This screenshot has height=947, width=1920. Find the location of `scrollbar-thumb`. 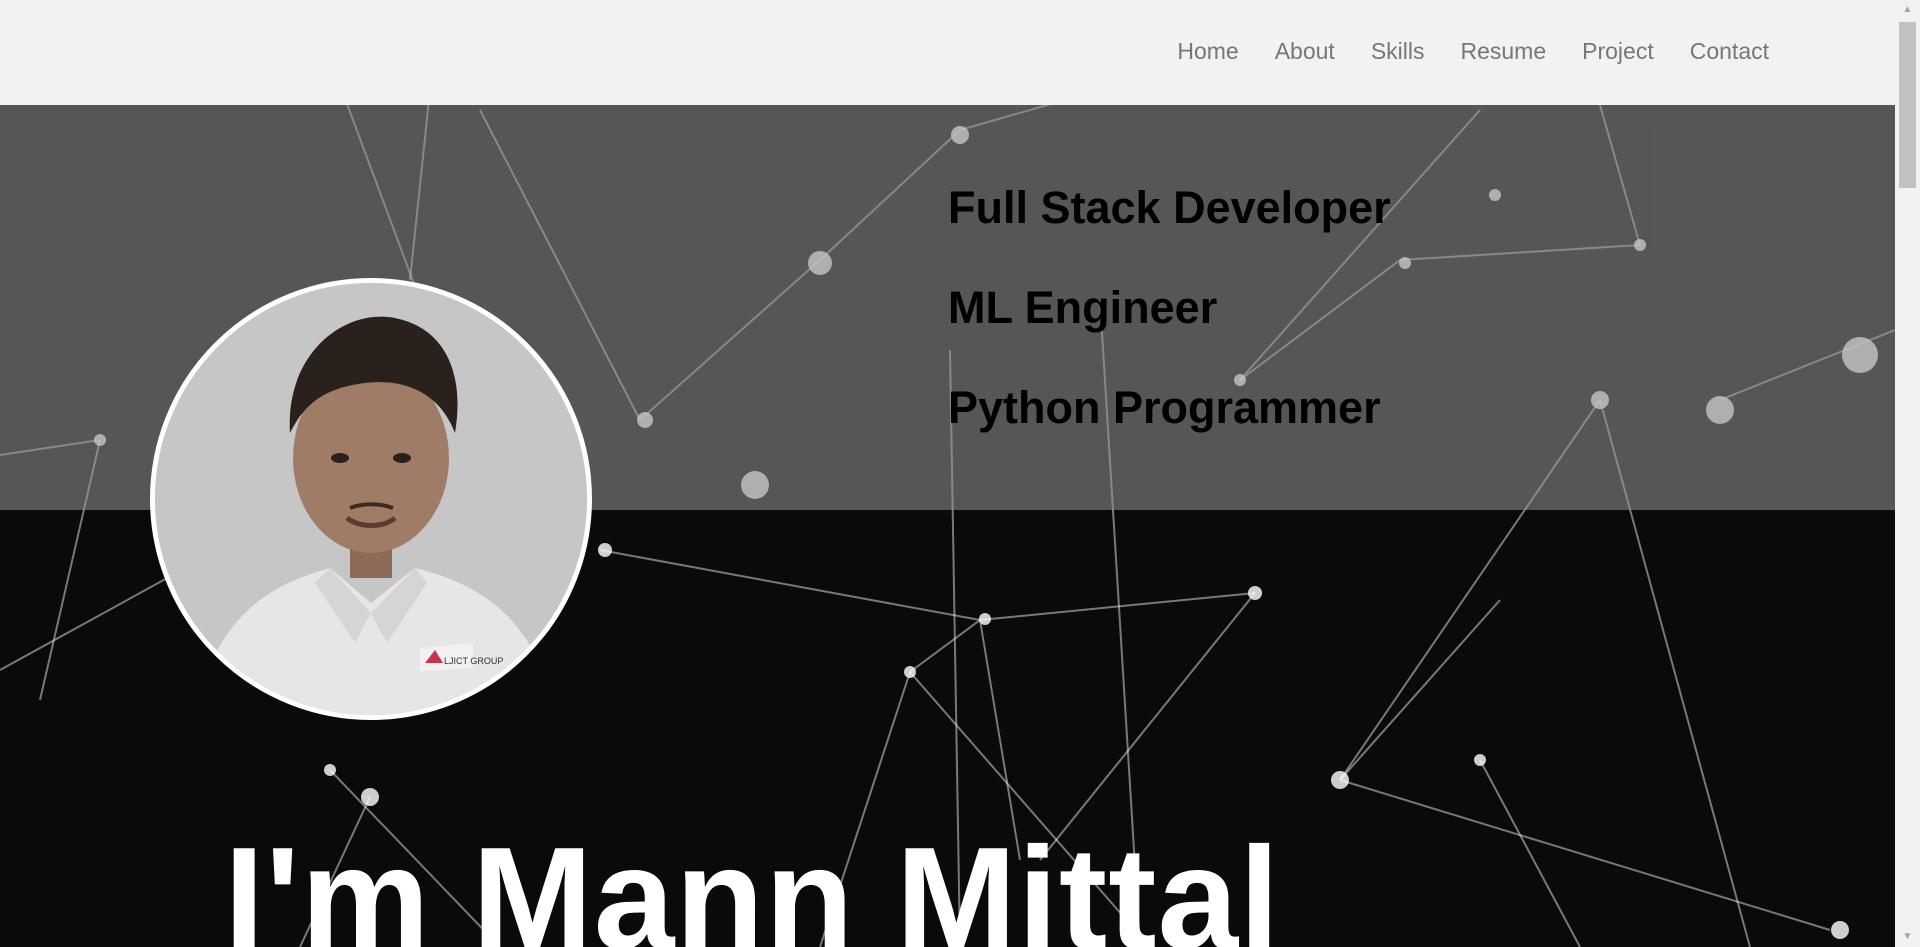

scrollbar-thumb is located at coordinates (1907, 105).